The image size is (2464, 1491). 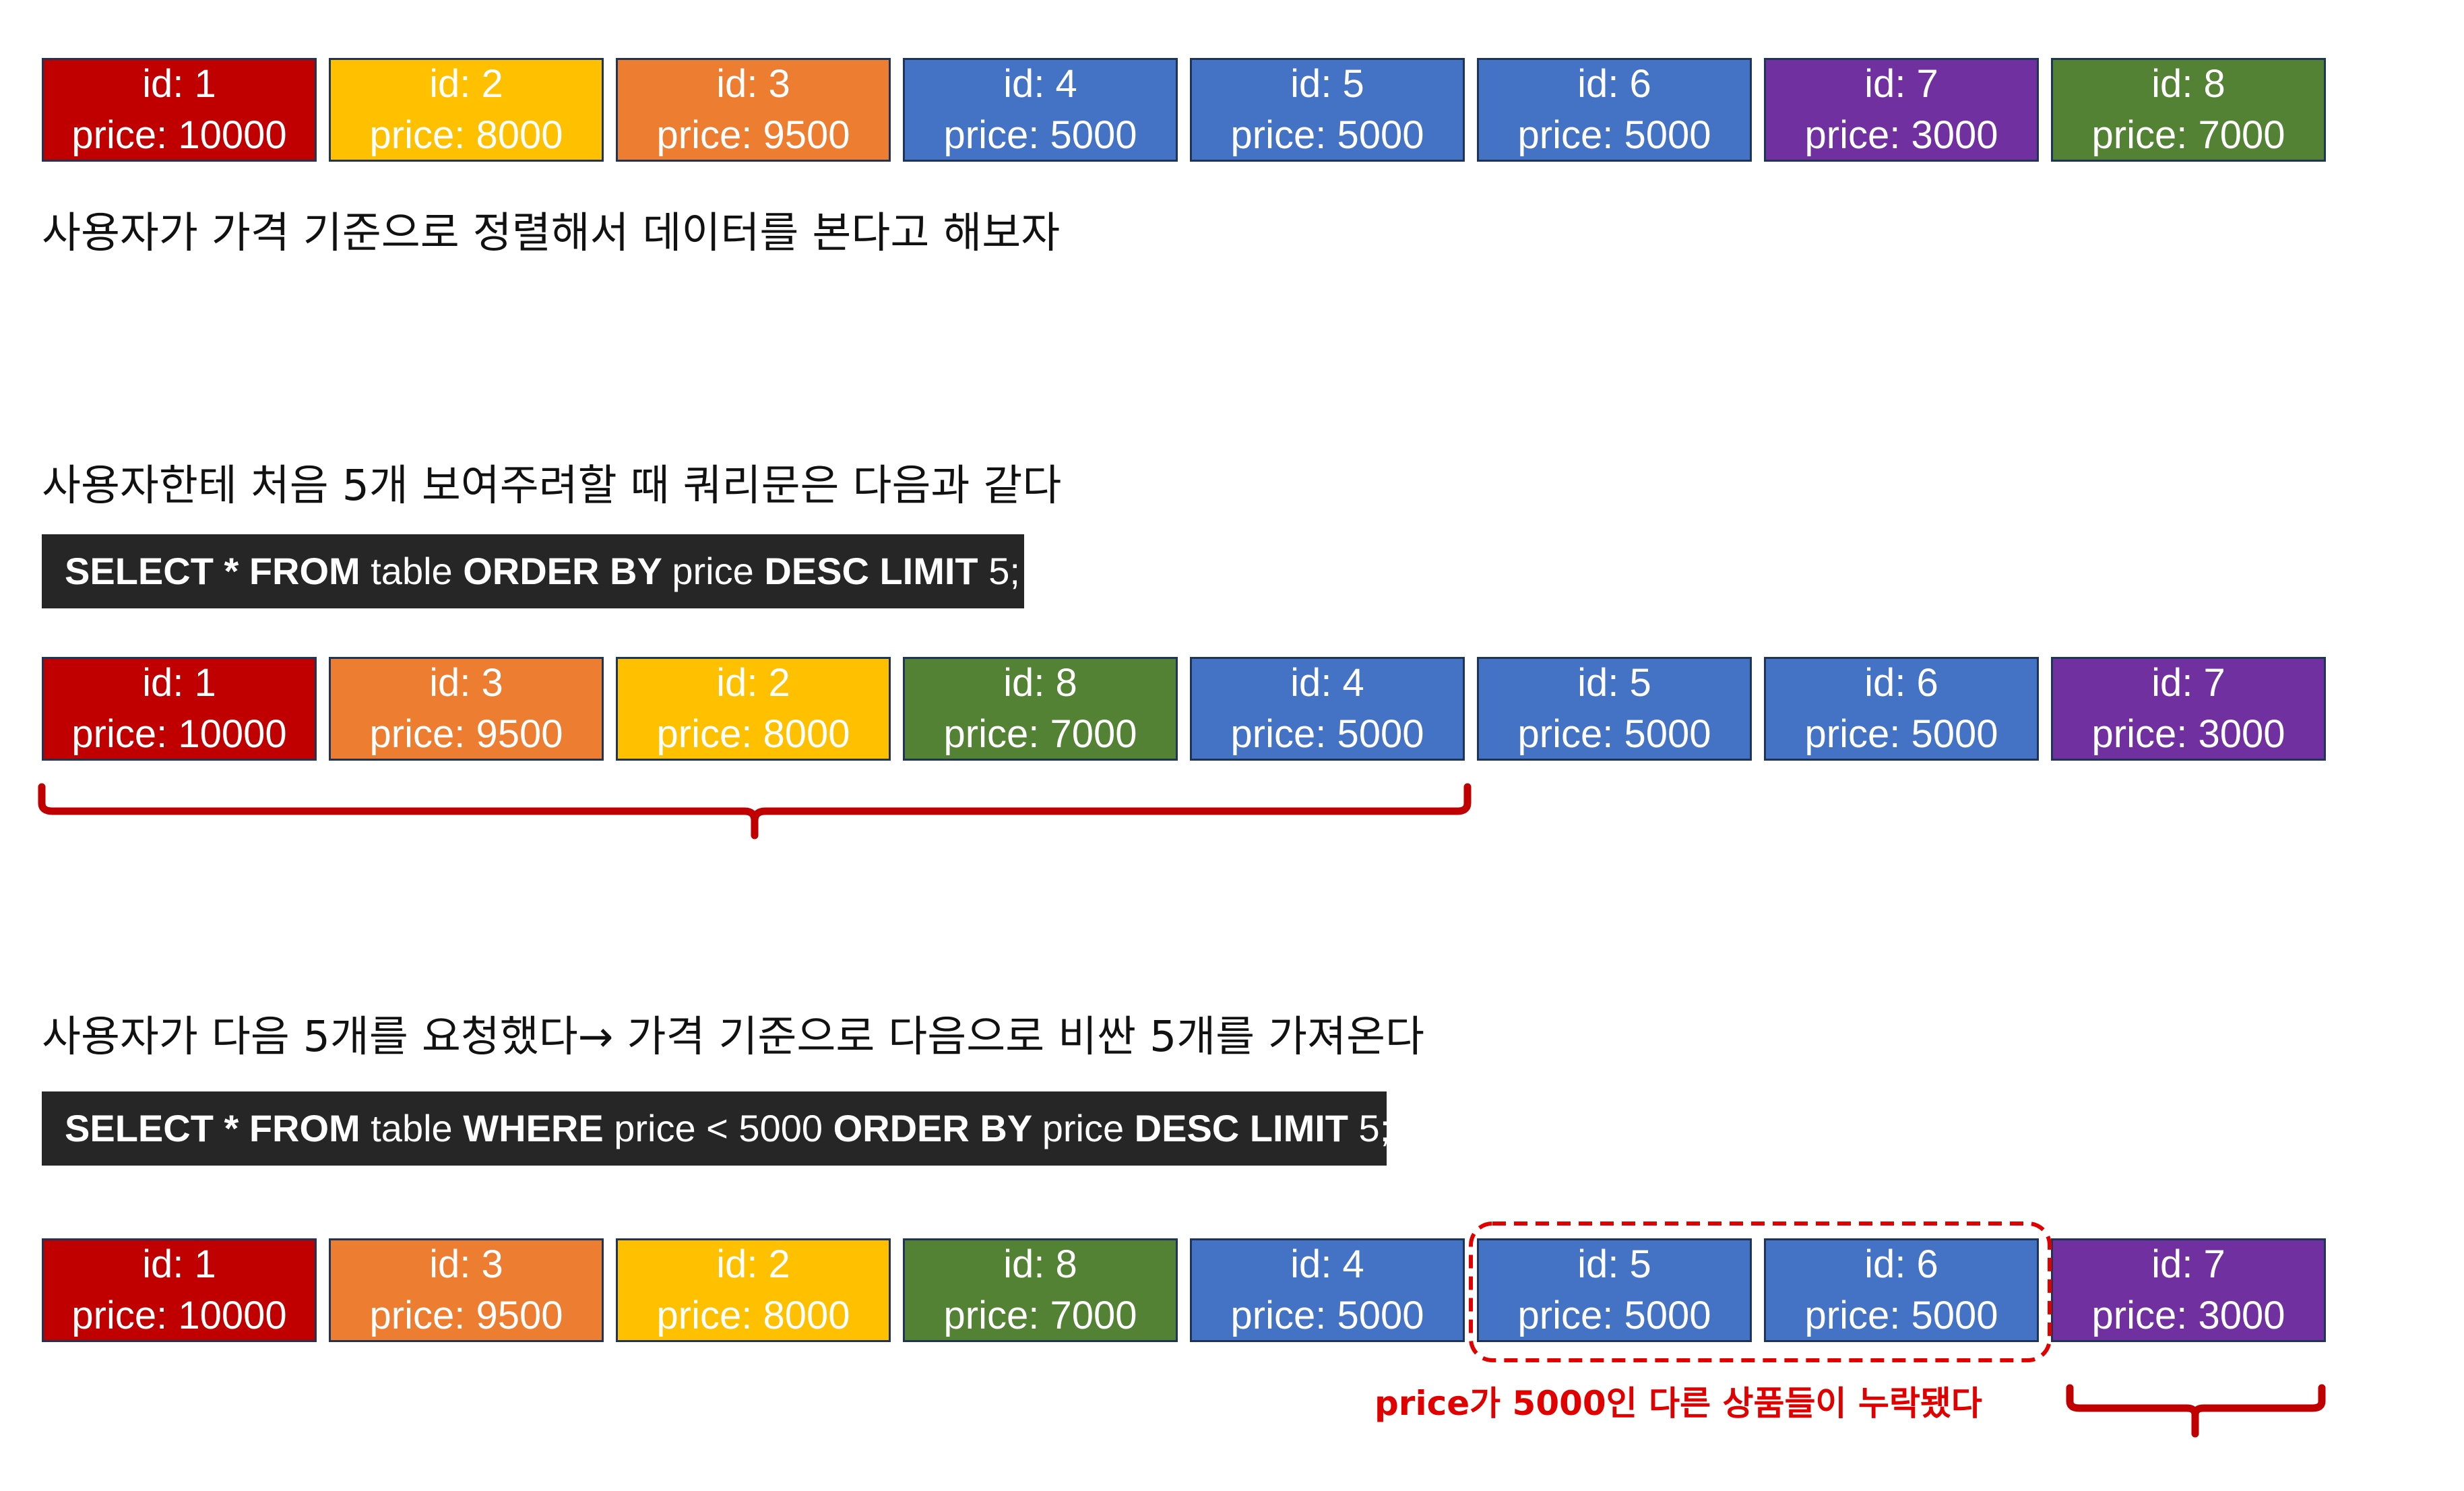 What do you see at coordinates (755, 811) in the screenshot?
I see `first-page-brace` at bounding box center [755, 811].